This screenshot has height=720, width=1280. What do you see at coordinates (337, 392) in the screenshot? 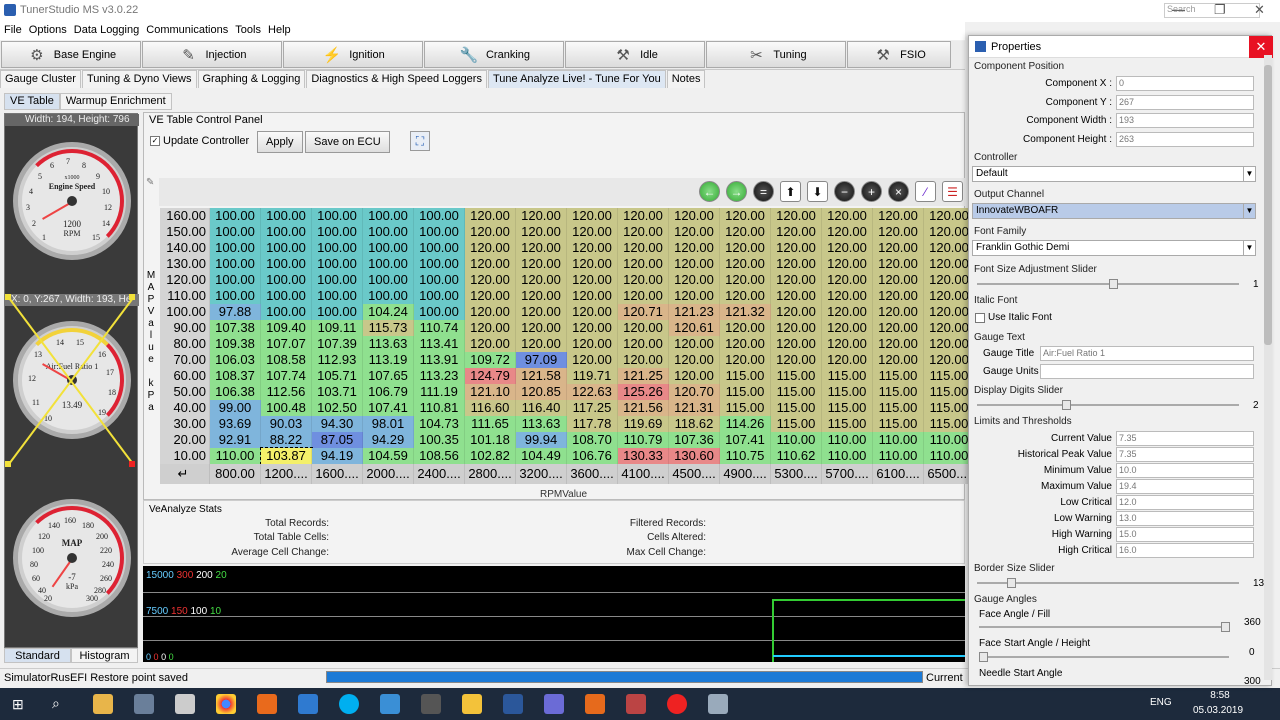
I see `ve-cell: 103.71` at bounding box center [337, 392].